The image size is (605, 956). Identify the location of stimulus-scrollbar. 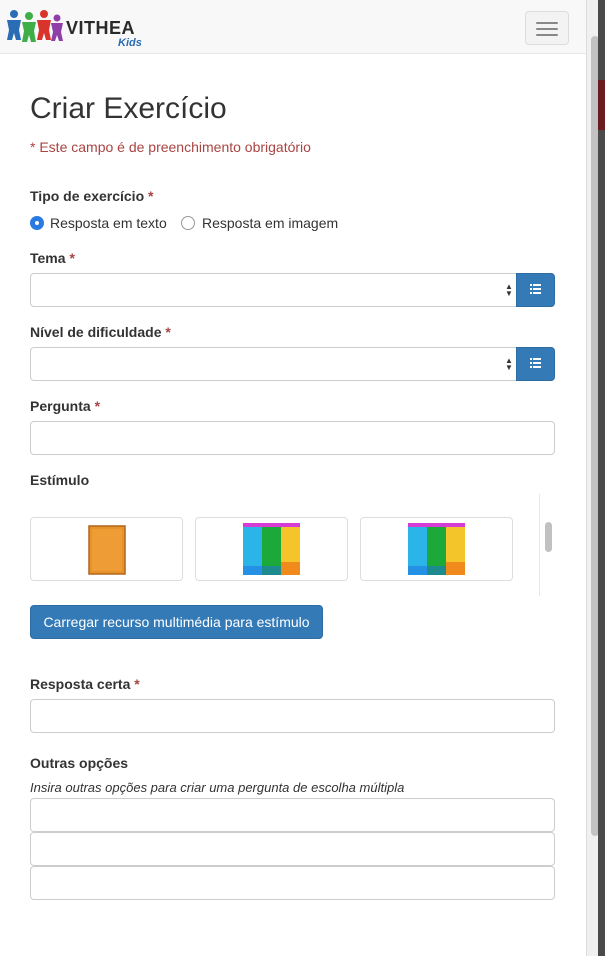
(547, 545).